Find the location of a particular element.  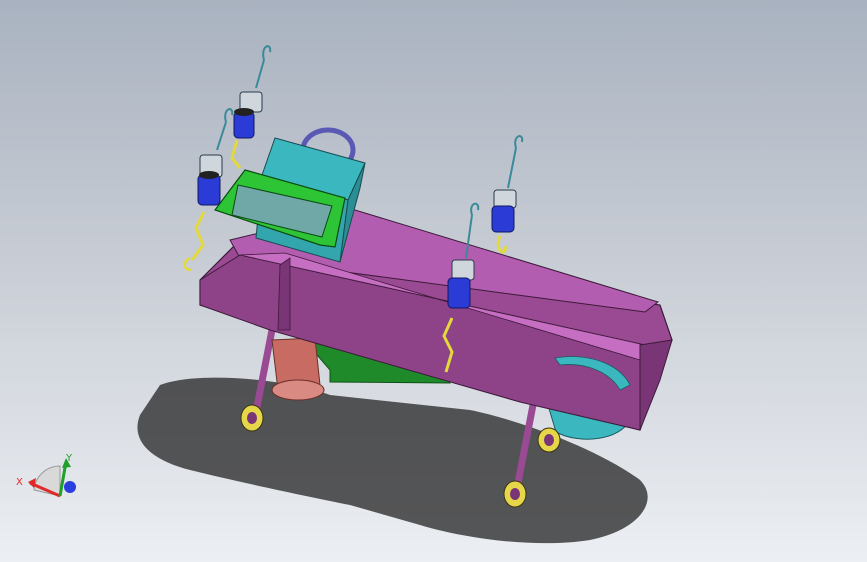

axis-x-label: X is located at coordinates (19, 482).